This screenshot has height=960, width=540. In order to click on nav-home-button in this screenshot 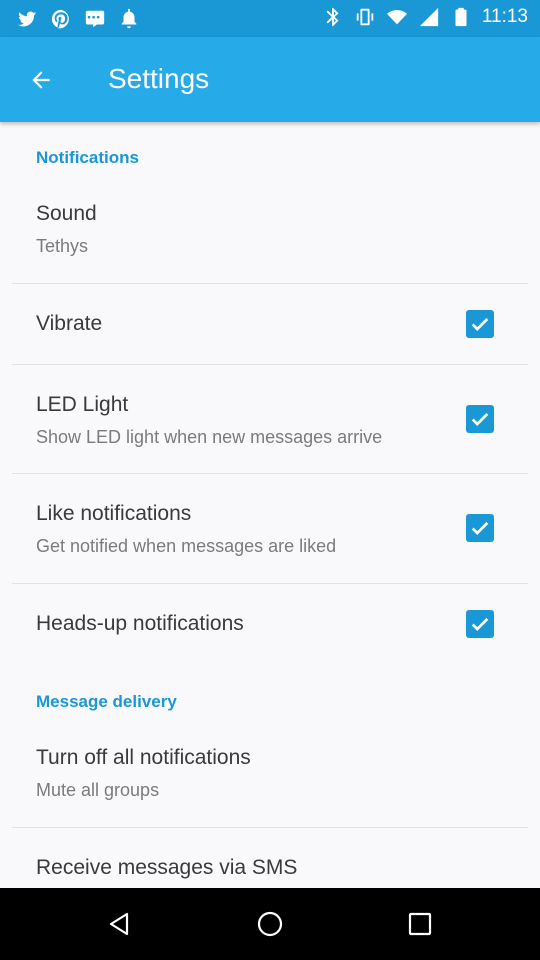, I will do `click(270, 924)`.